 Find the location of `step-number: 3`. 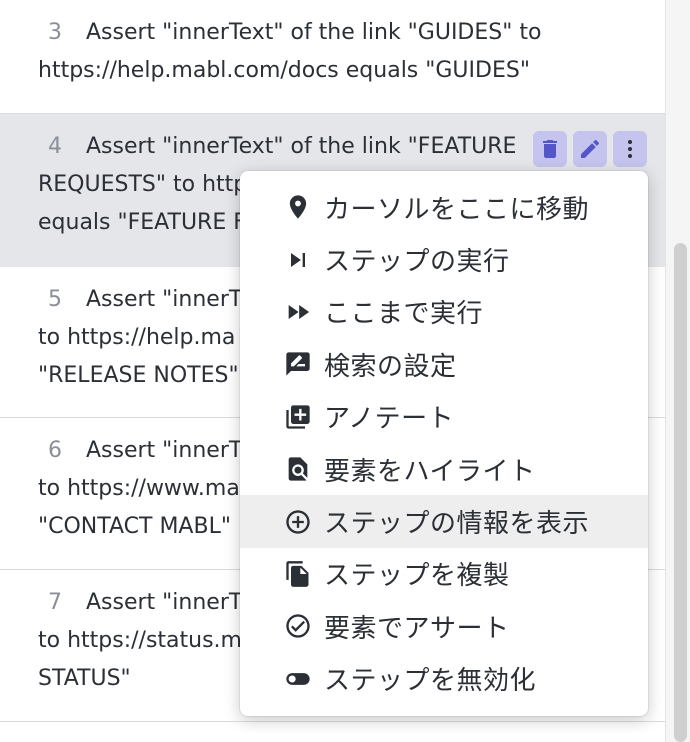

step-number: 3 is located at coordinates (55, 32).